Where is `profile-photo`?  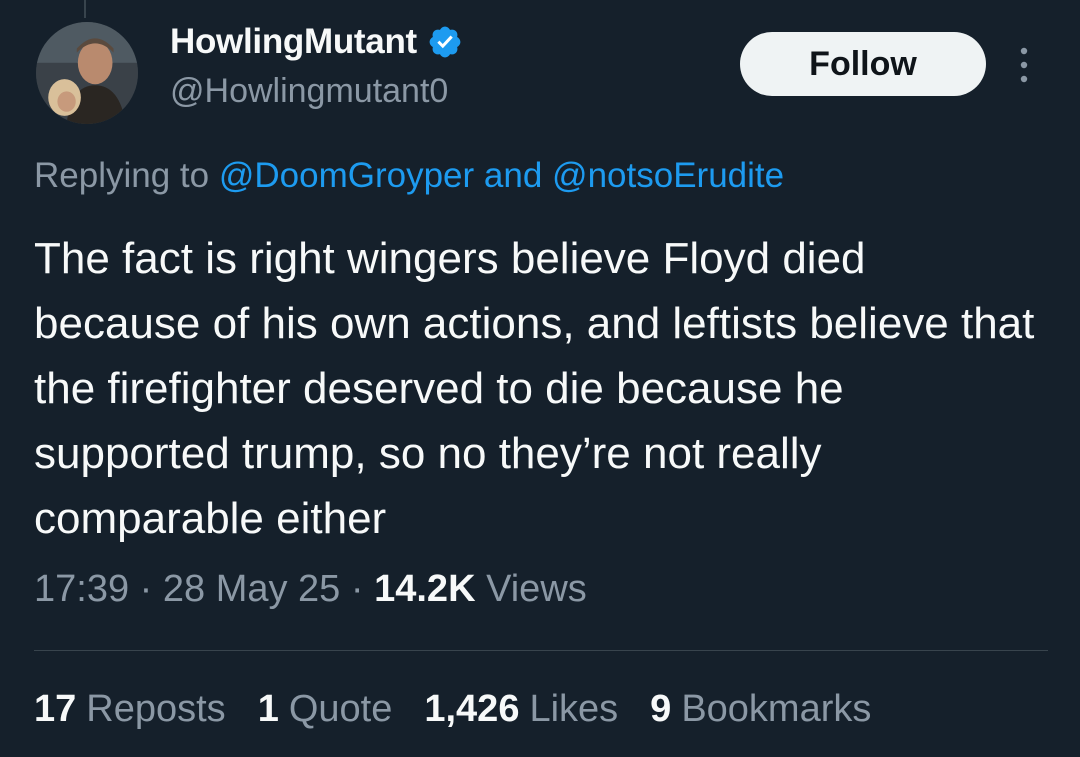 profile-photo is located at coordinates (87, 73).